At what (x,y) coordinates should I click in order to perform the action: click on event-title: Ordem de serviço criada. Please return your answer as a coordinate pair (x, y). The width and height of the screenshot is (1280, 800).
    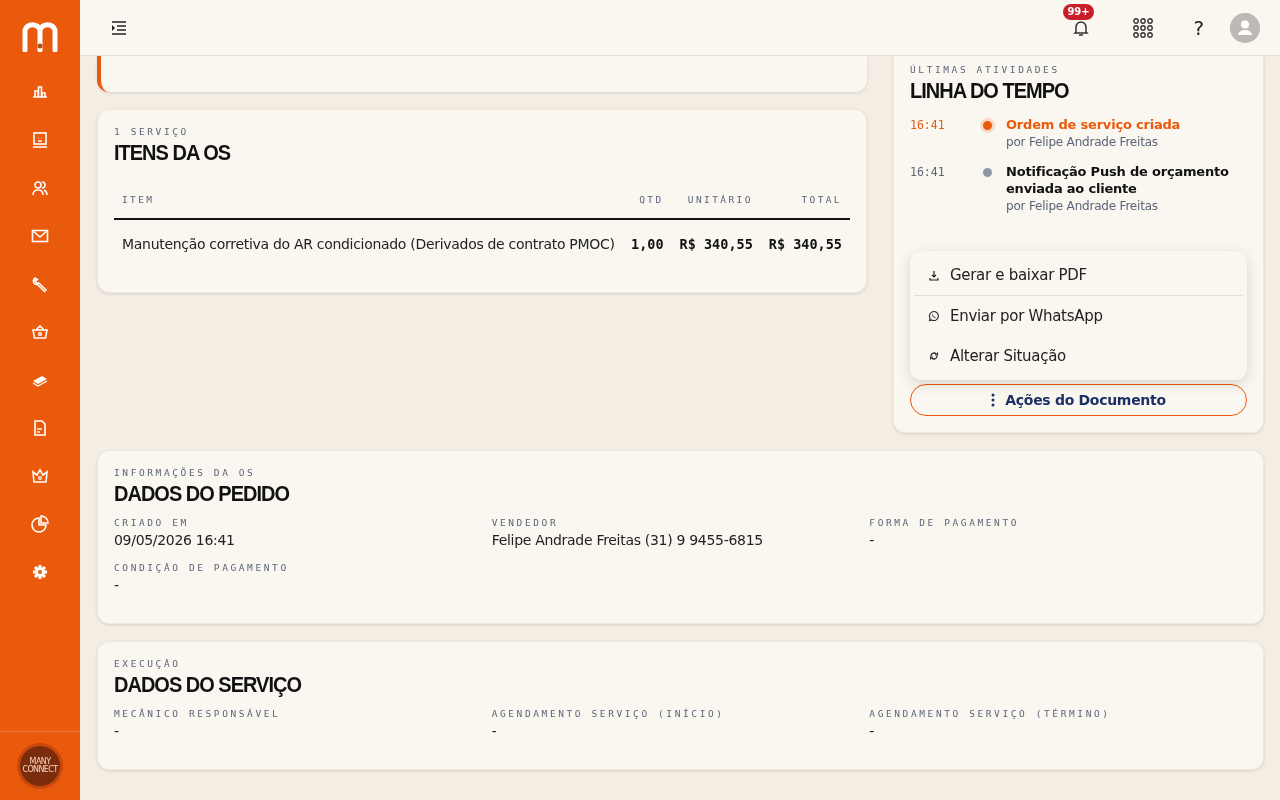
    Looking at the image, I should click on (1094, 124).